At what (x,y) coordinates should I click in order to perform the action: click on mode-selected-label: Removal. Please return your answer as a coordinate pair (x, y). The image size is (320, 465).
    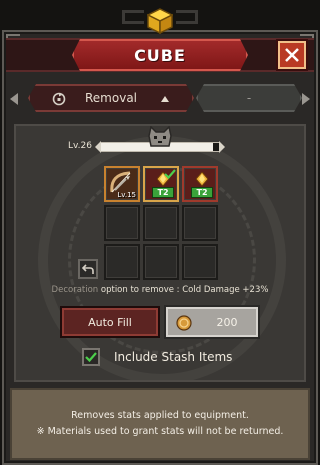
    Looking at the image, I should click on (111, 98).